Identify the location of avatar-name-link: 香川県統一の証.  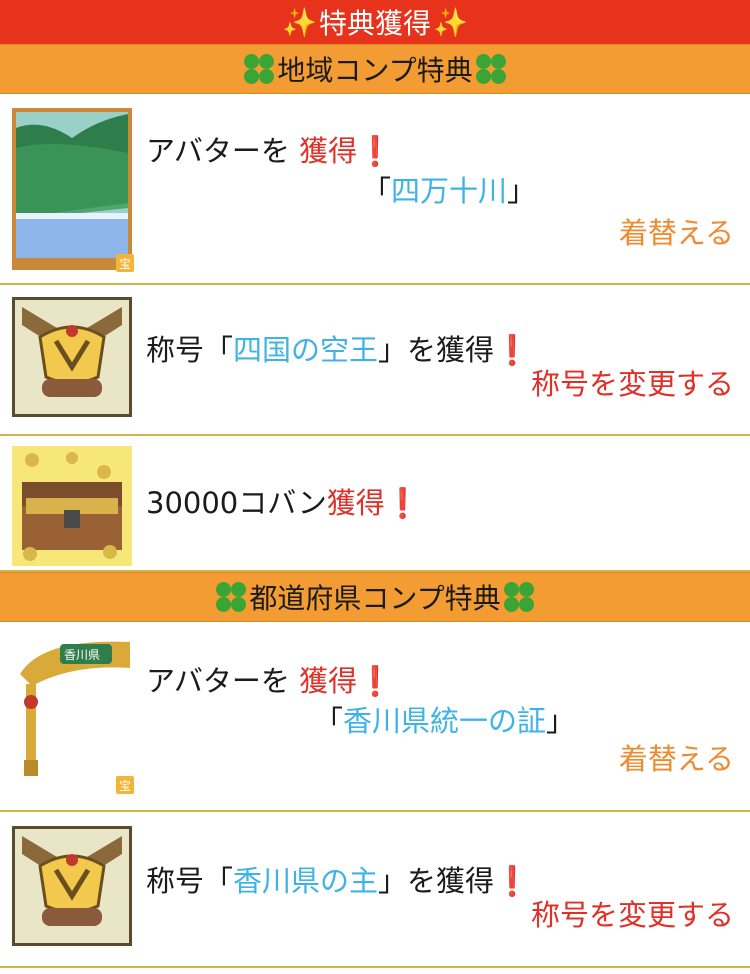
(444, 721).